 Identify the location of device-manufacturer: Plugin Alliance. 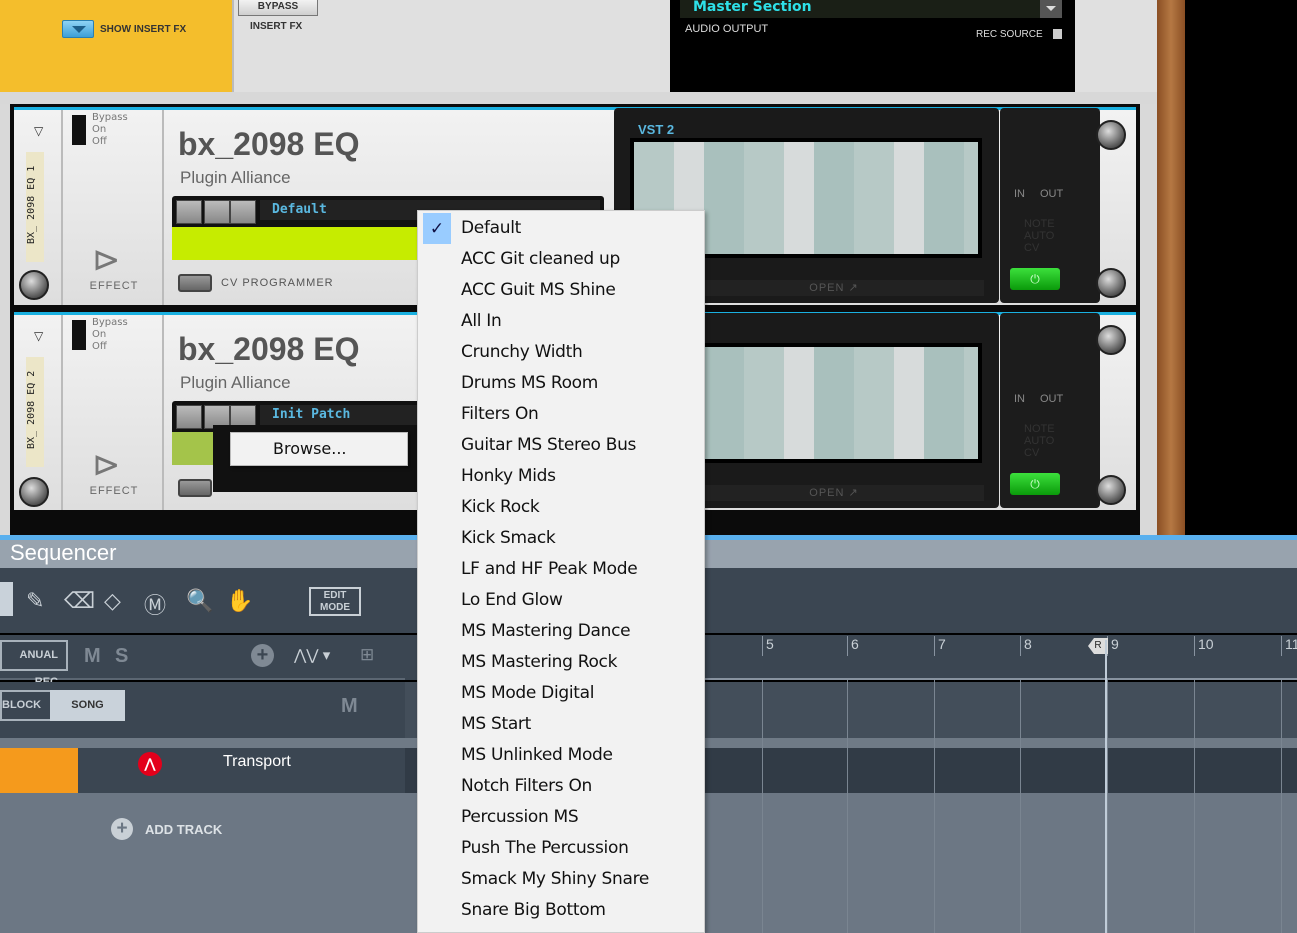
(235, 382).